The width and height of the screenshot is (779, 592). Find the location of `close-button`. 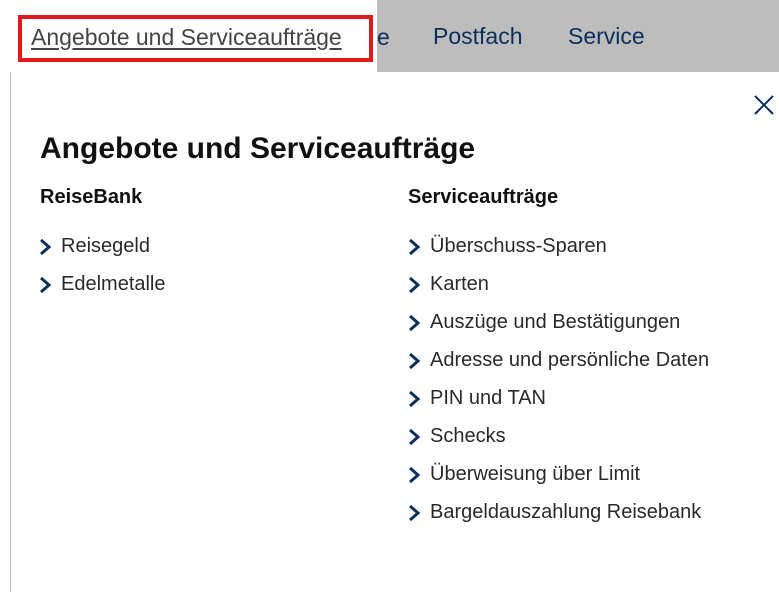

close-button is located at coordinates (764, 105).